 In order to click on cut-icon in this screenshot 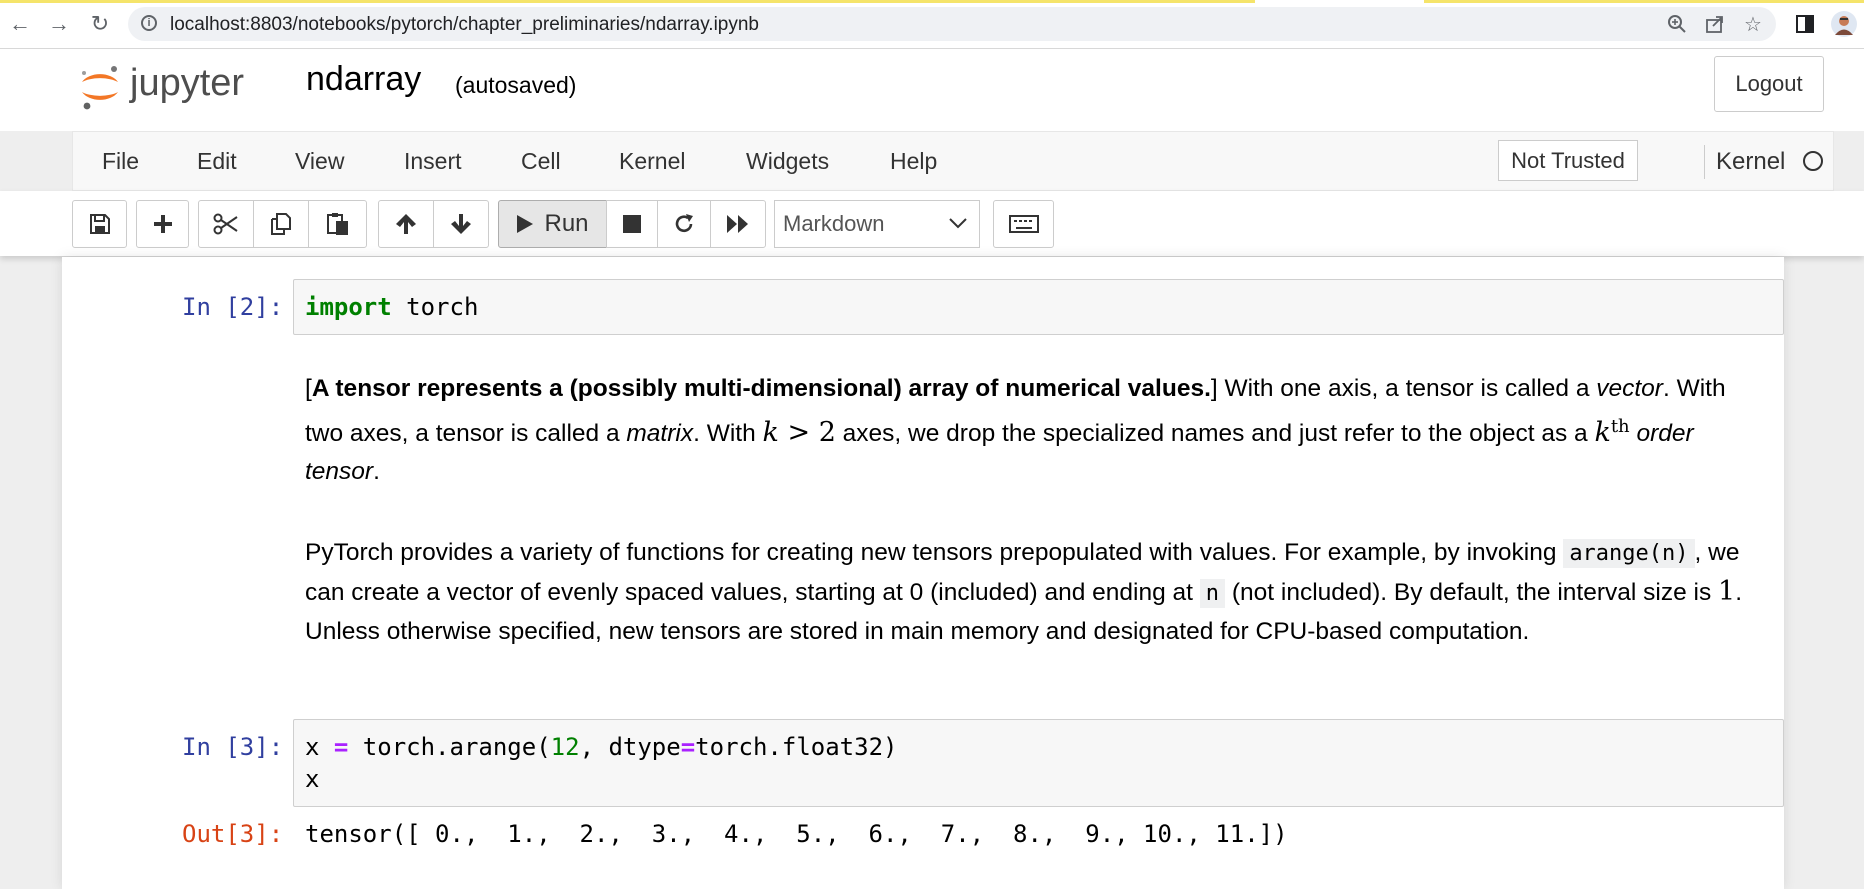, I will do `click(225, 224)`.